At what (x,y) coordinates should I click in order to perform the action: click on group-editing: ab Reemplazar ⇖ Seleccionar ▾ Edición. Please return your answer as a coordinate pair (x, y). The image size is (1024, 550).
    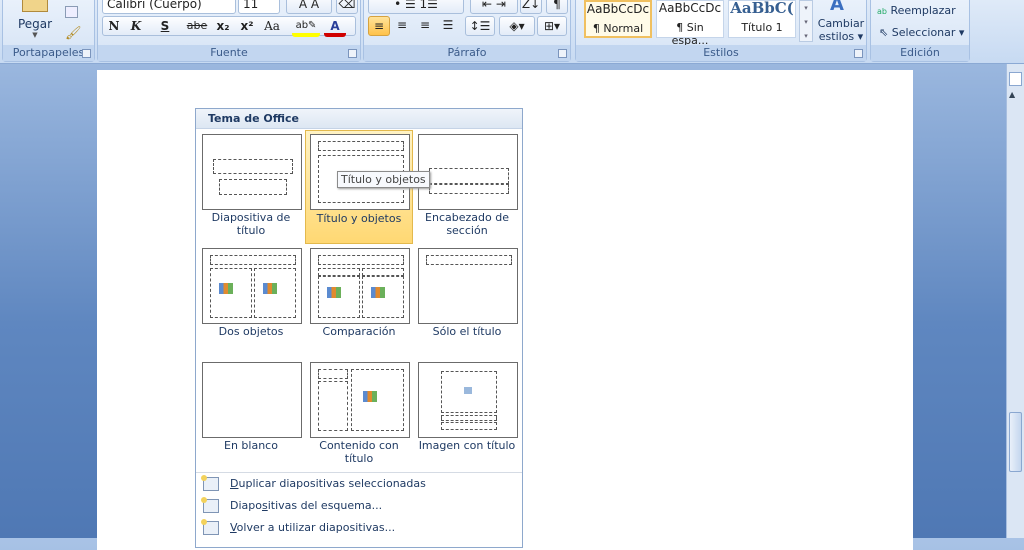
    Looking at the image, I should click on (920, 31).